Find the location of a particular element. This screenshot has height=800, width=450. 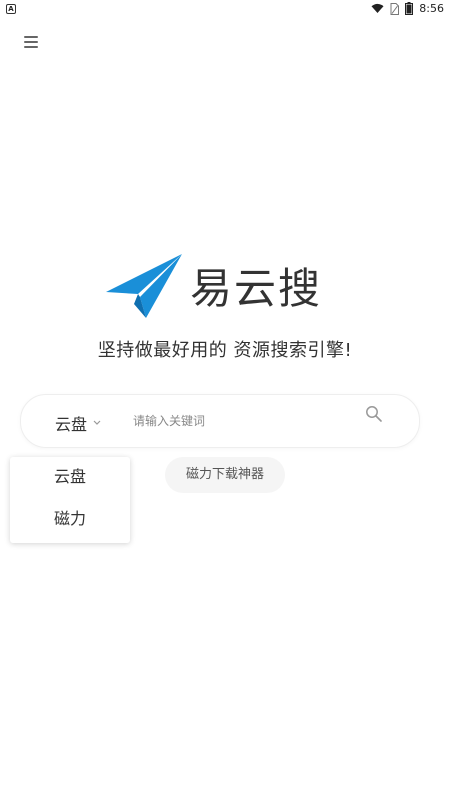

hamburger-menu-icon is located at coordinates (31, 43).